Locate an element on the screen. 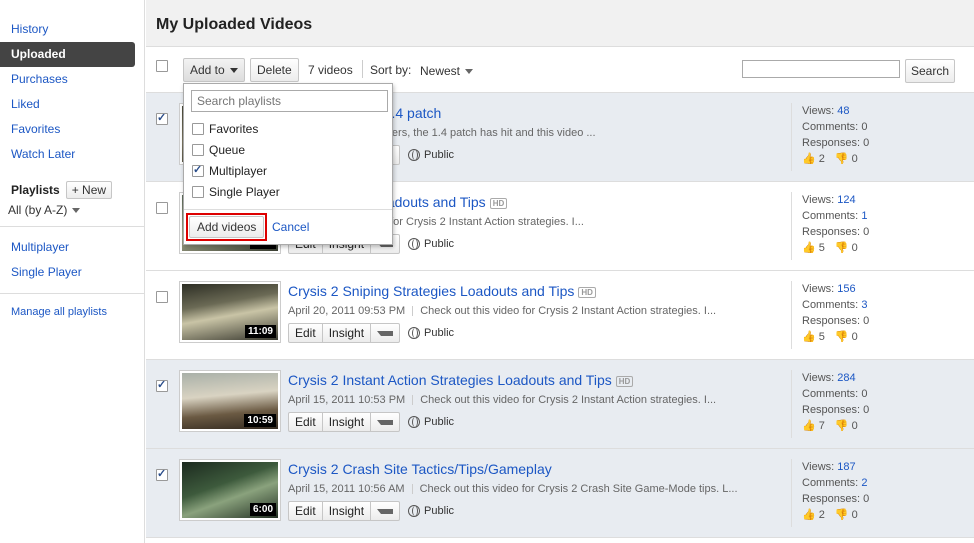  playlist-option-multiplayer: Multiplayer is located at coordinates (229, 170).